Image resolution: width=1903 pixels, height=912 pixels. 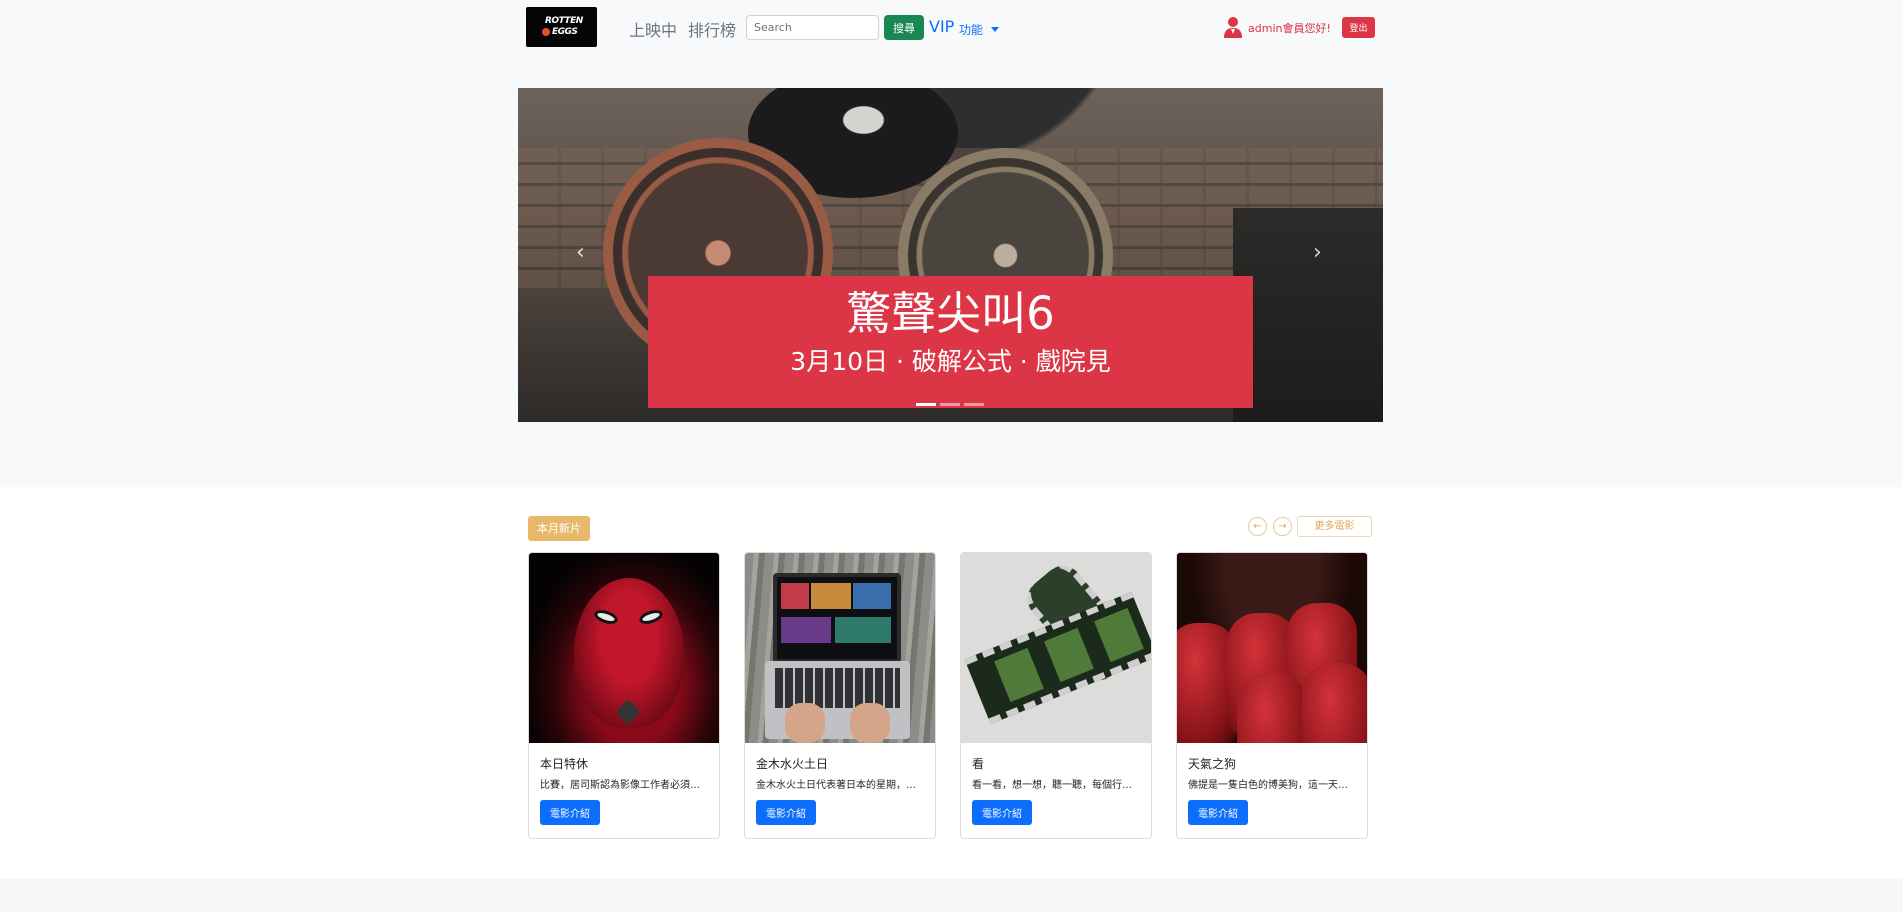 I want to click on chevron-right-icon: ›, so click(x=1317, y=252).